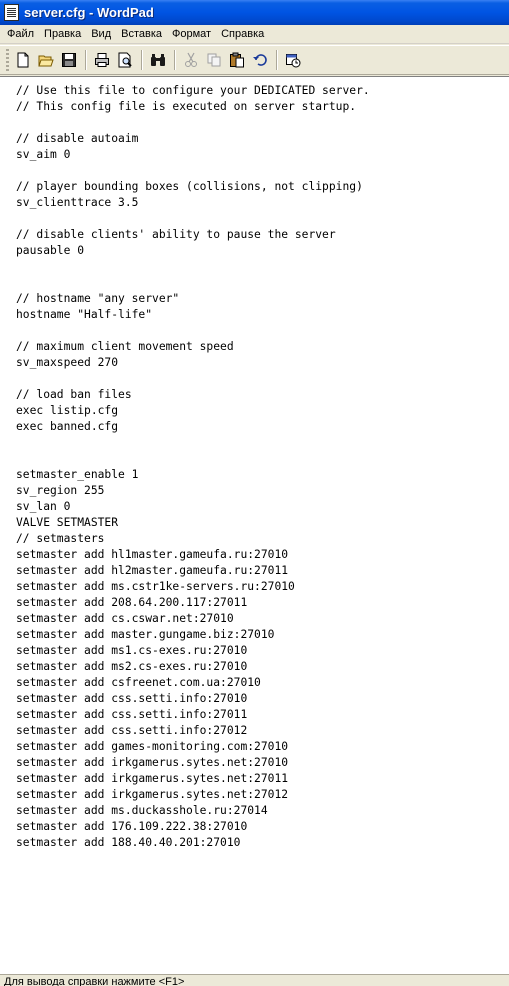  I want to click on document-line: // disable autoaim, so click(77, 138).